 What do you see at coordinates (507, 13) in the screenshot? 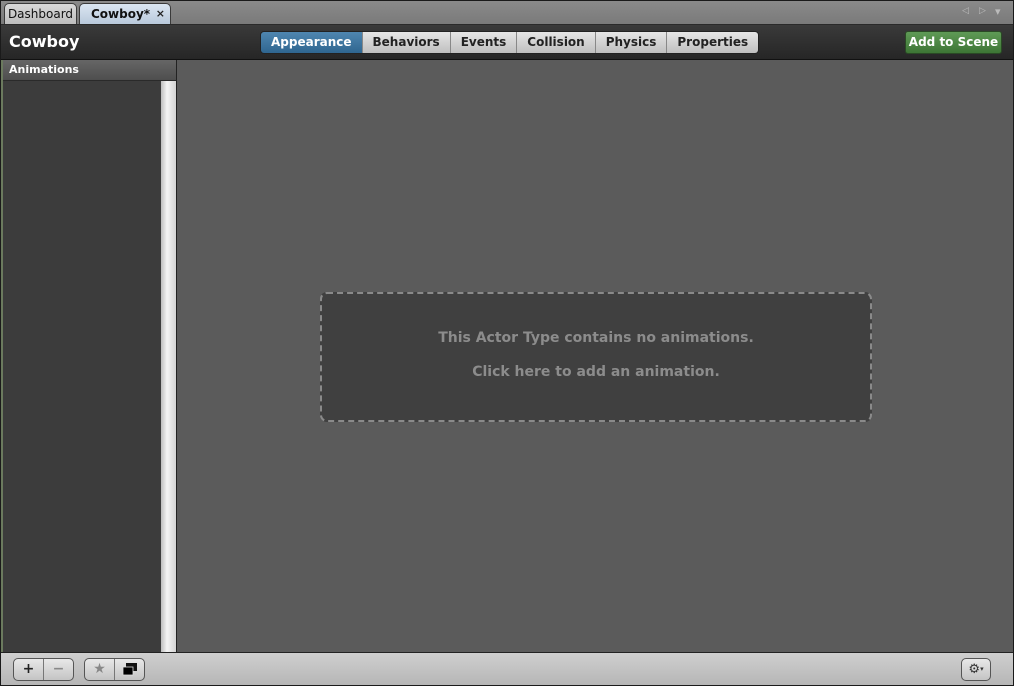
I see `document-tab-bar: Dashboard Cowboy* × ◁ ▷ ▾` at bounding box center [507, 13].